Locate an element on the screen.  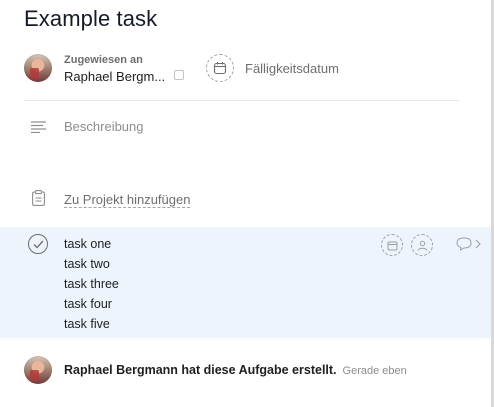
comment-icon is located at coordinates (469, 244).